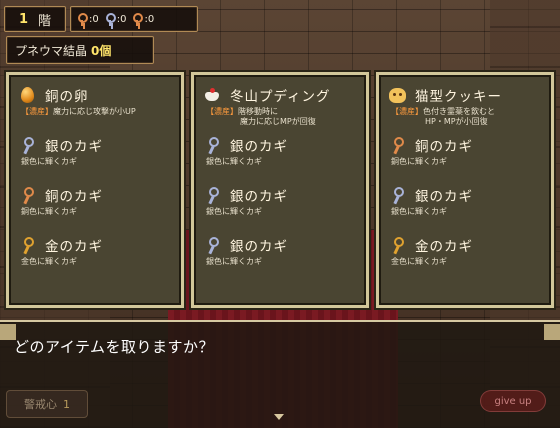  What do you see at coordinates (456, 121) in the screenshot?
I see `item-desc-2: HP・MPが小回復` at bounding box center [456, 121].